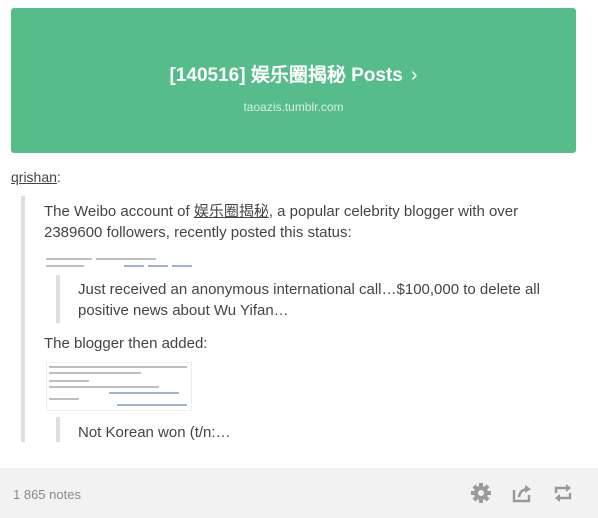 This screenshot has width=598, height=518. What do you see at coordinates (119, 211) in the screenshot?
I see `para1-text-before: The Weibo account of` at bounding box center [119, 211].